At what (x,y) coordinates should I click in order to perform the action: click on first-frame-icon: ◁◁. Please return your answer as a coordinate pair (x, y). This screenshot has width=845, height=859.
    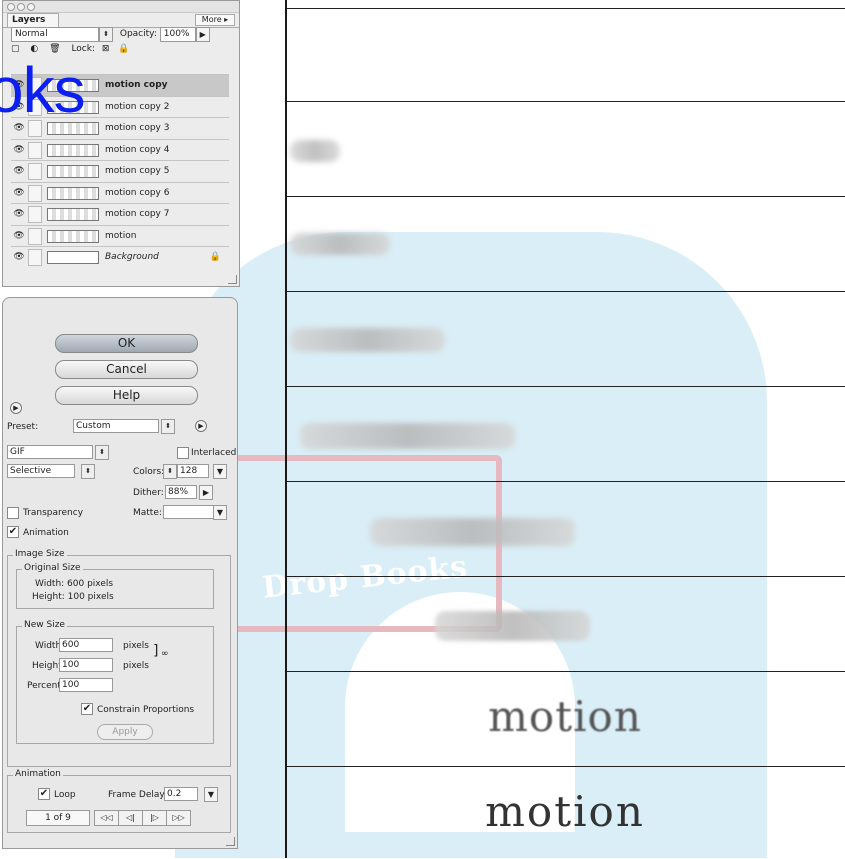
    Looking at the image, I should click on (106, 818).